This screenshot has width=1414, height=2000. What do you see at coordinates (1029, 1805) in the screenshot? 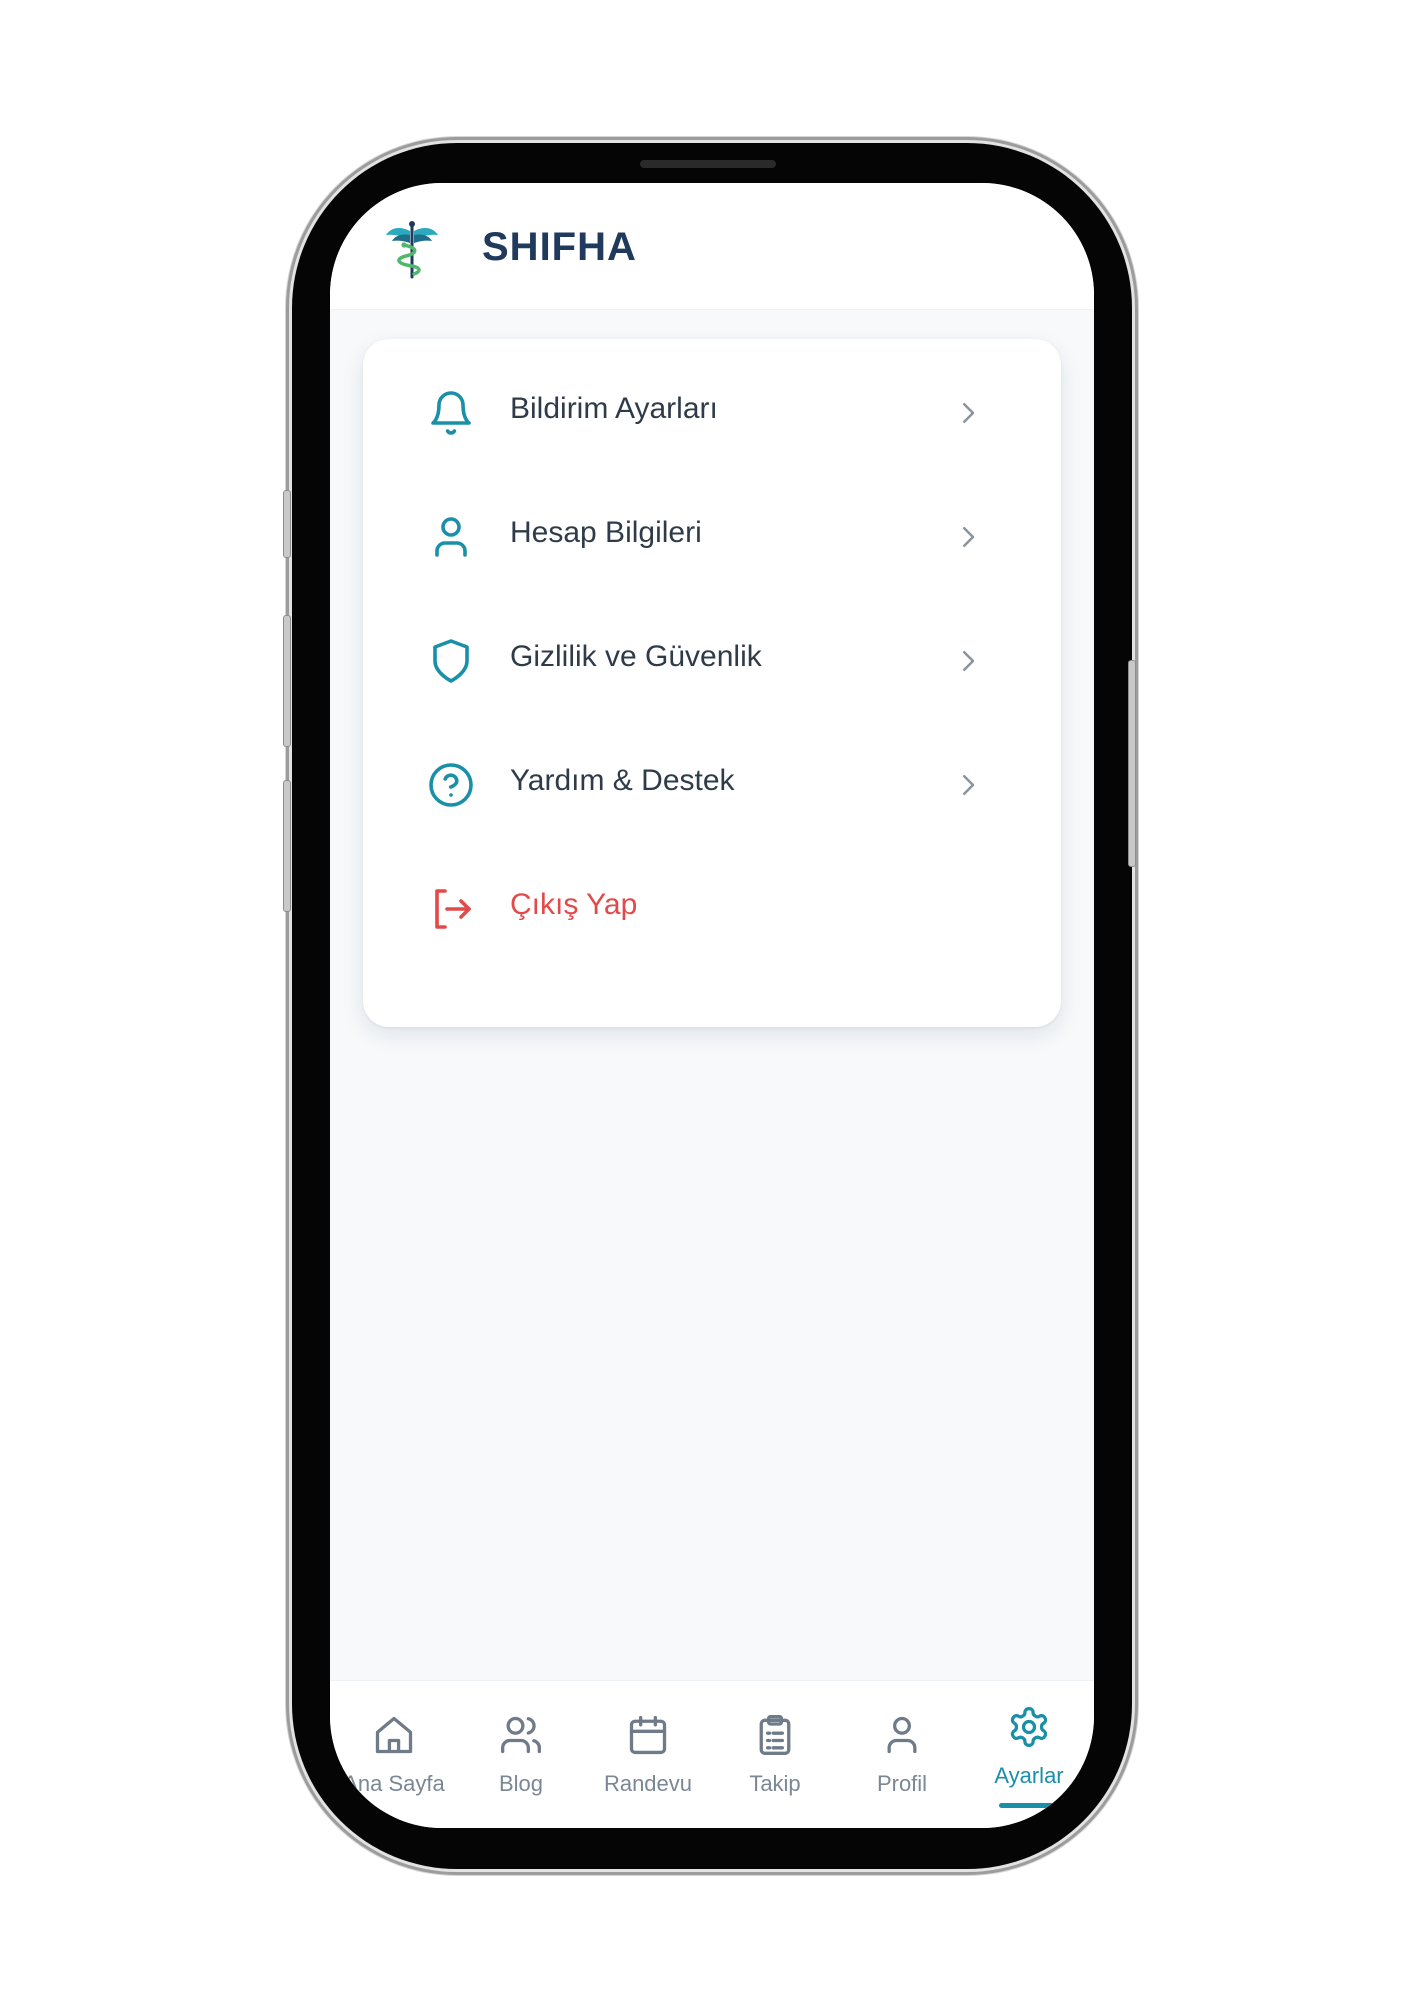
I see `active-tab-indicator` at bounding box center [1029, 1805].